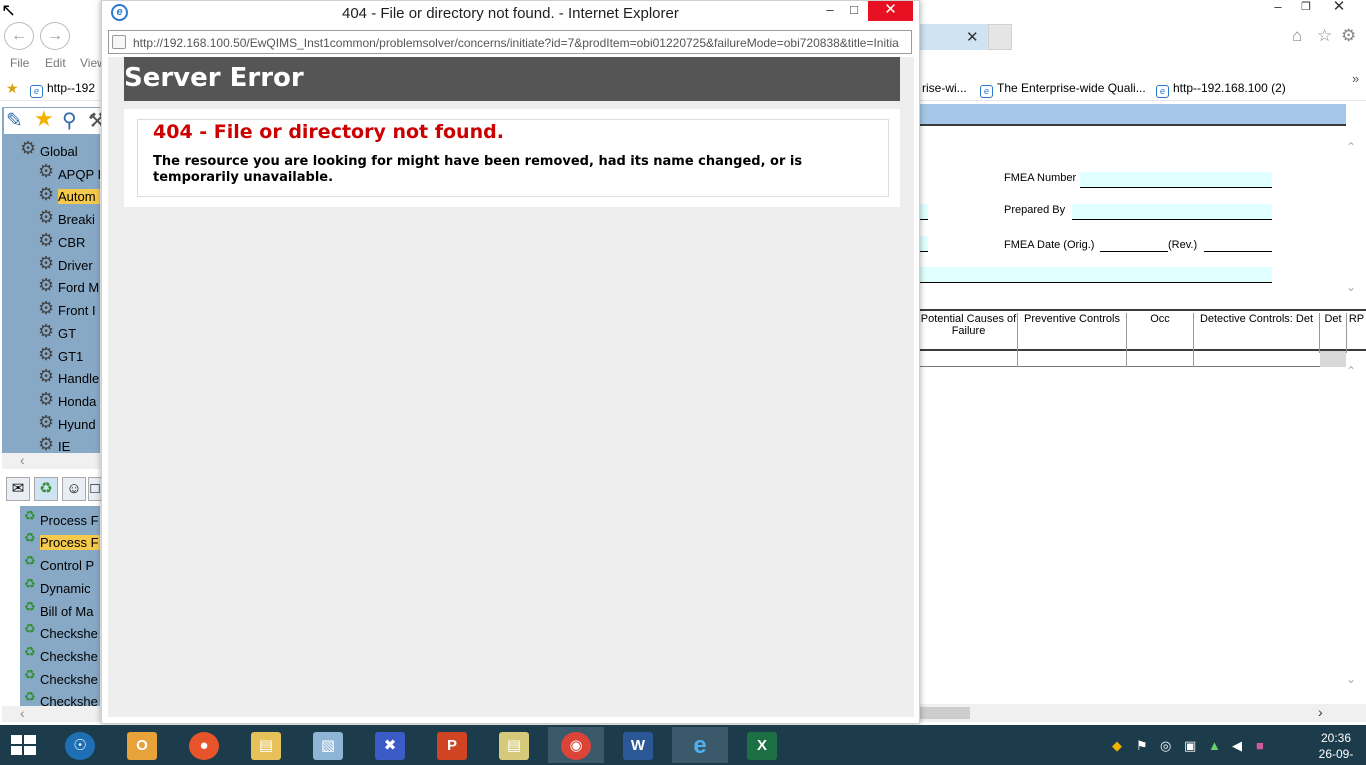 The height and width of the screenshot is (765, 1366). I want to click on taskbar-app-powerpoint: P, so click(452, 745).